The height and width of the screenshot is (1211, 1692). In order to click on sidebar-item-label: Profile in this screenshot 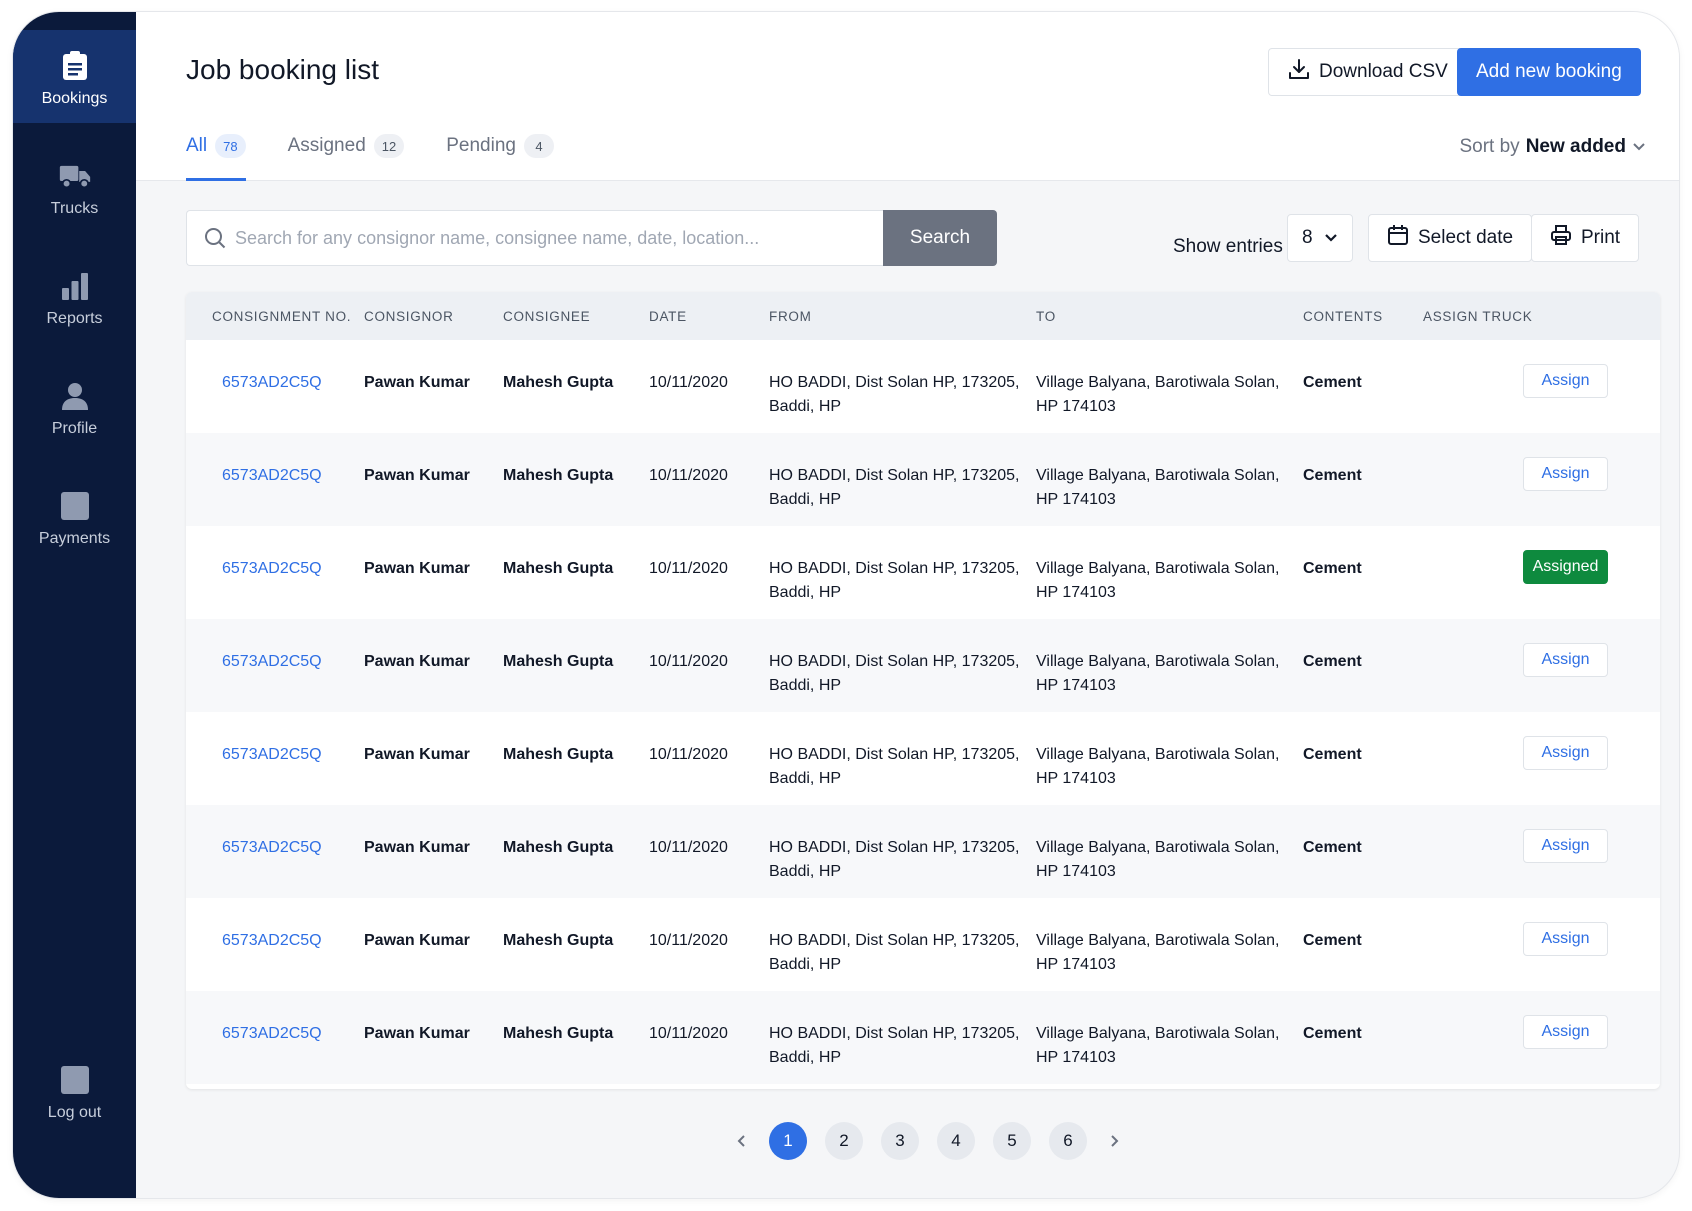, I will do `click(74, 428)`.